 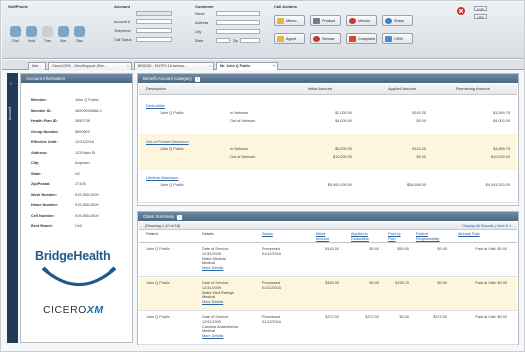 I want to click on collapse-arrow-icon: ›, so click(x=11, y=84).